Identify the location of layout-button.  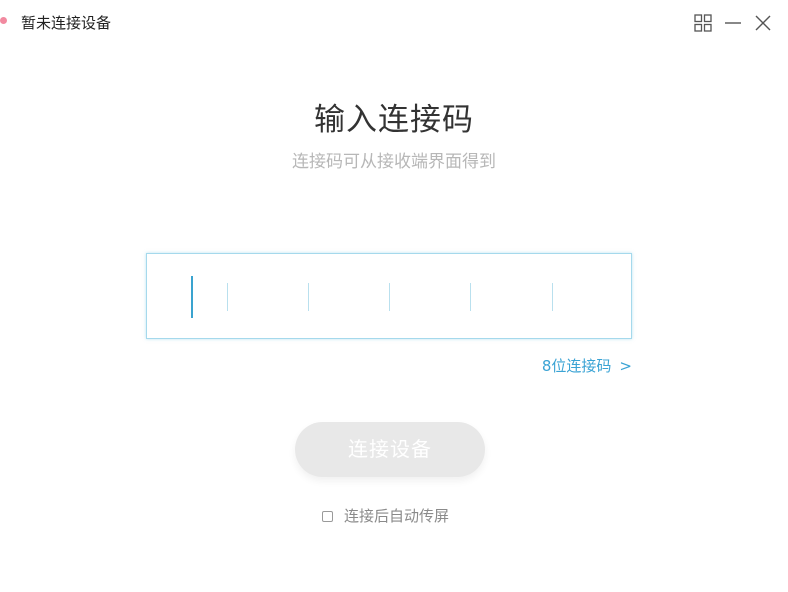
(703, 23).